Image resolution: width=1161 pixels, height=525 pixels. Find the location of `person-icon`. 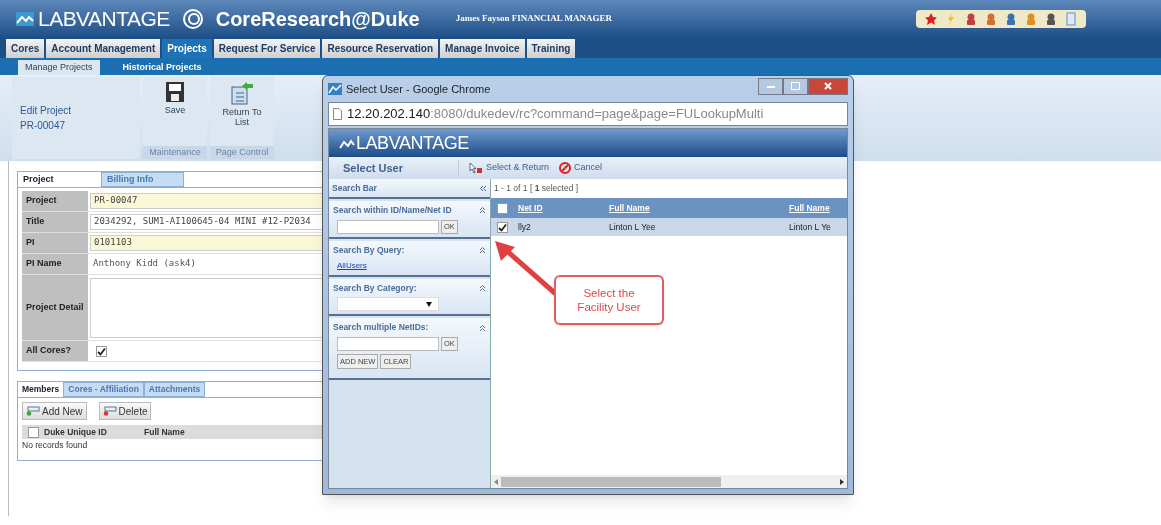

person-icon is located at coordinates (1011, 19).